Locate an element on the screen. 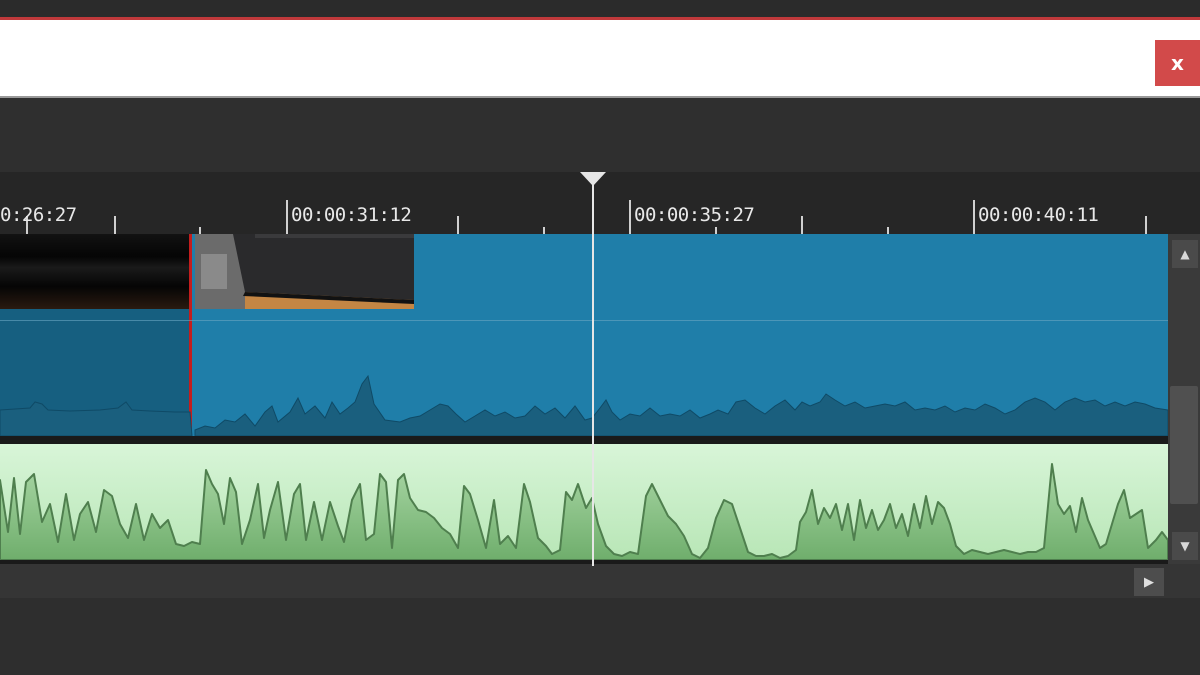  ruler-label: 00:00:40:11 is located at coordinates (1038, 215).